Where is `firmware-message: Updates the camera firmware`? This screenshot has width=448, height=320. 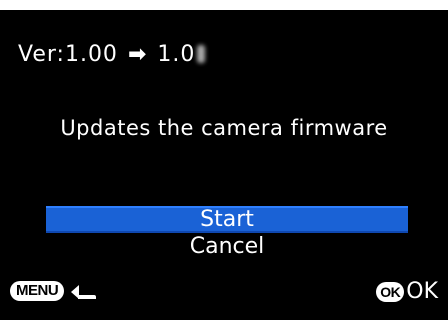 firmware-message: Updates the camera firmware is located at coordinates (224, 128).